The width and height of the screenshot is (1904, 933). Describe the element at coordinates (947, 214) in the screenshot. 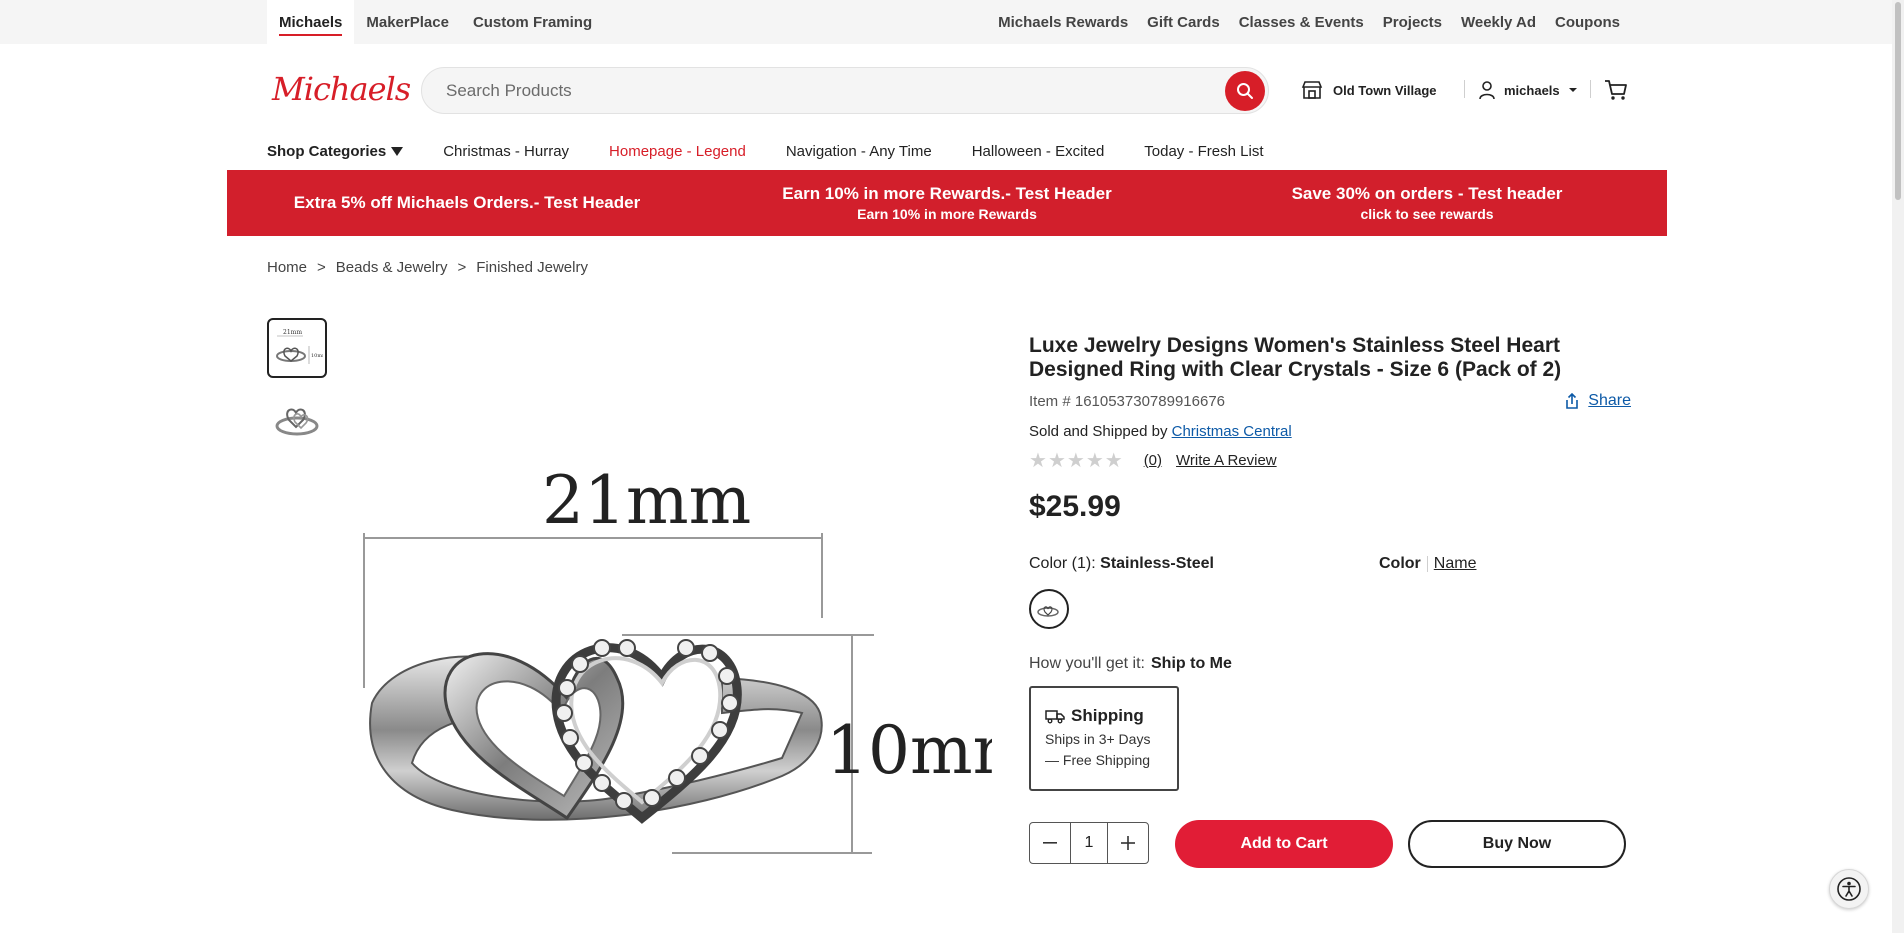

I see `promo-subtitle: Earn 10% in more Rewards` at that location.